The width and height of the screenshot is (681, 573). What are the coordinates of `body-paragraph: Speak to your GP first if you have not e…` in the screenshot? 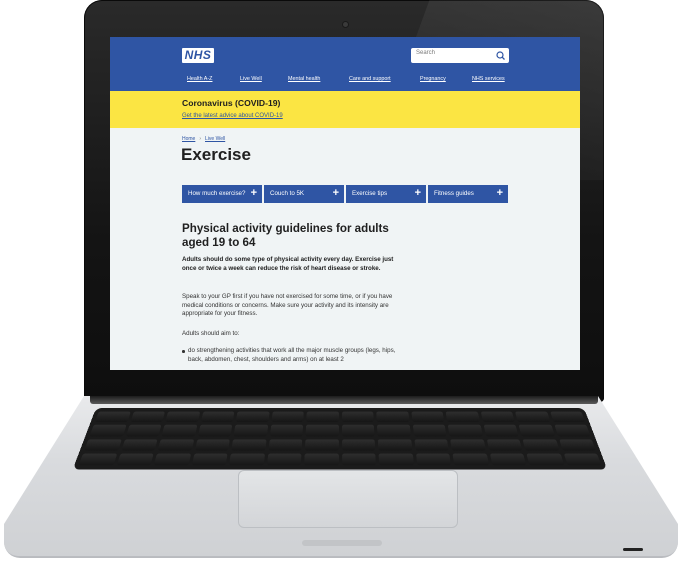 It's located at (287, 305).